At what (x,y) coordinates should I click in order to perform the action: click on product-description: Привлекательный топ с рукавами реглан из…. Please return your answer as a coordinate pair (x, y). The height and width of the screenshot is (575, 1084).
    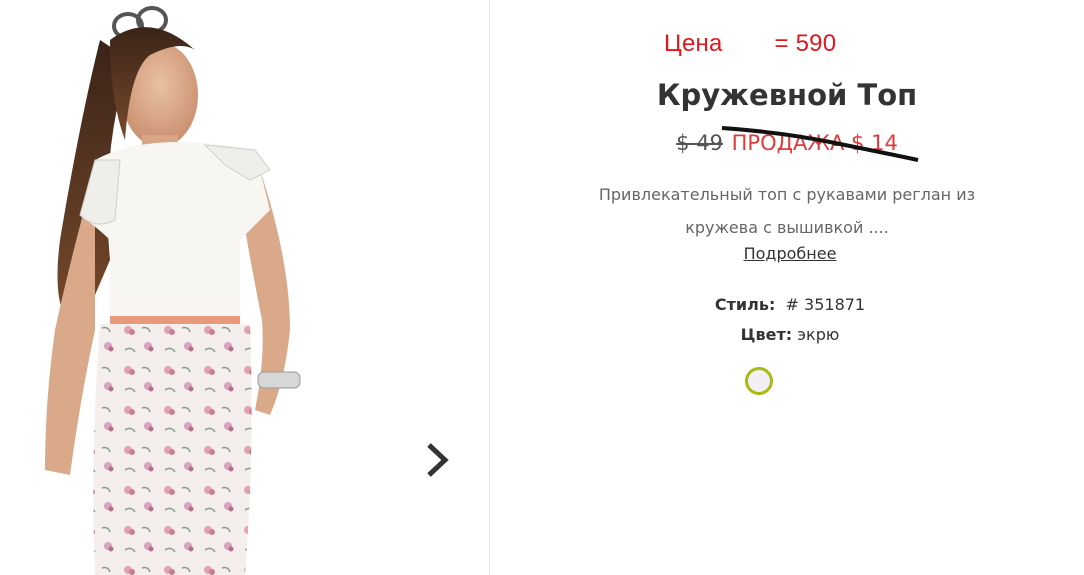
    Looking at the image, I should click on (787, 211).